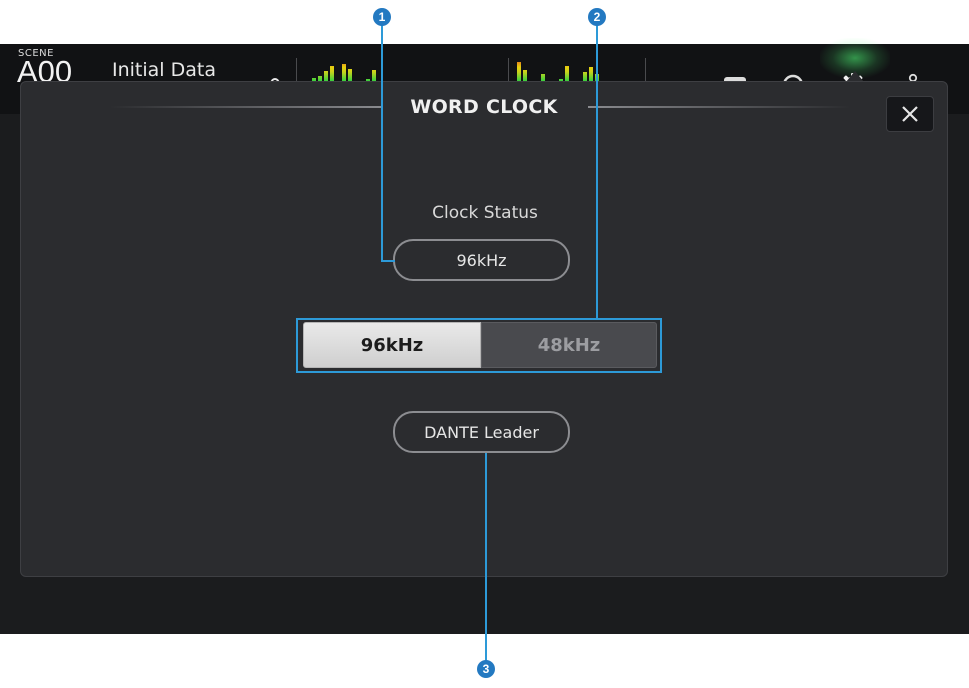  Describe the element at coordinates (481, 432) in the screenshot. I see `dante-leader-button: DANTE Leader` at that location.